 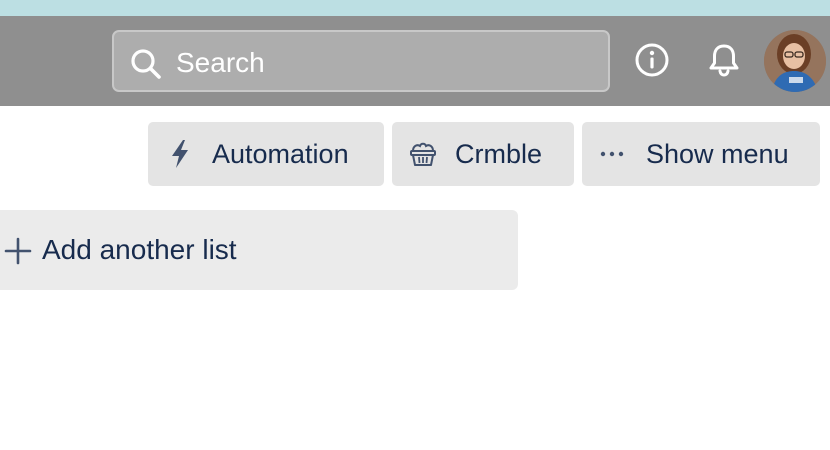 I want to click on crmble-button: Crmble, so click(x=483, y=154).